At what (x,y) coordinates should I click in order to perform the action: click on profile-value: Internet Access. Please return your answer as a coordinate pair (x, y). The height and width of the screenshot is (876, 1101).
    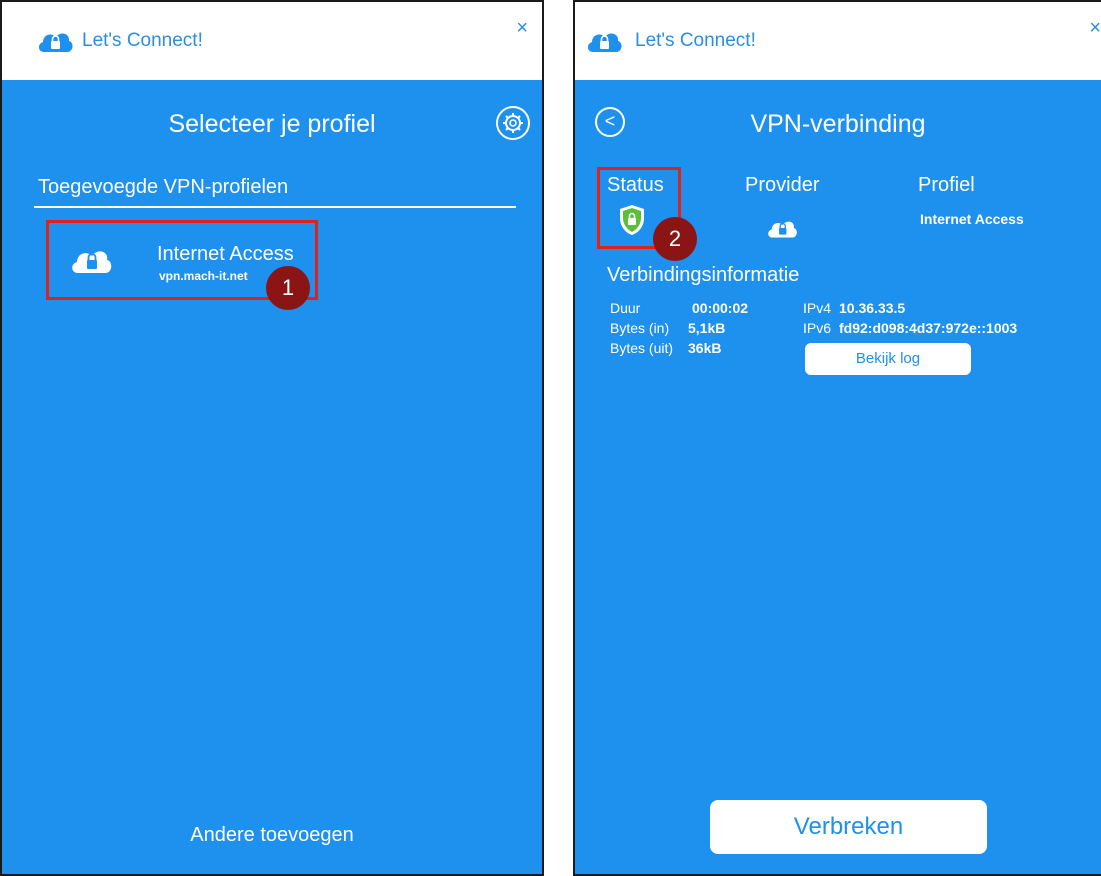
    Looking at the image, I should click on (972, 219).